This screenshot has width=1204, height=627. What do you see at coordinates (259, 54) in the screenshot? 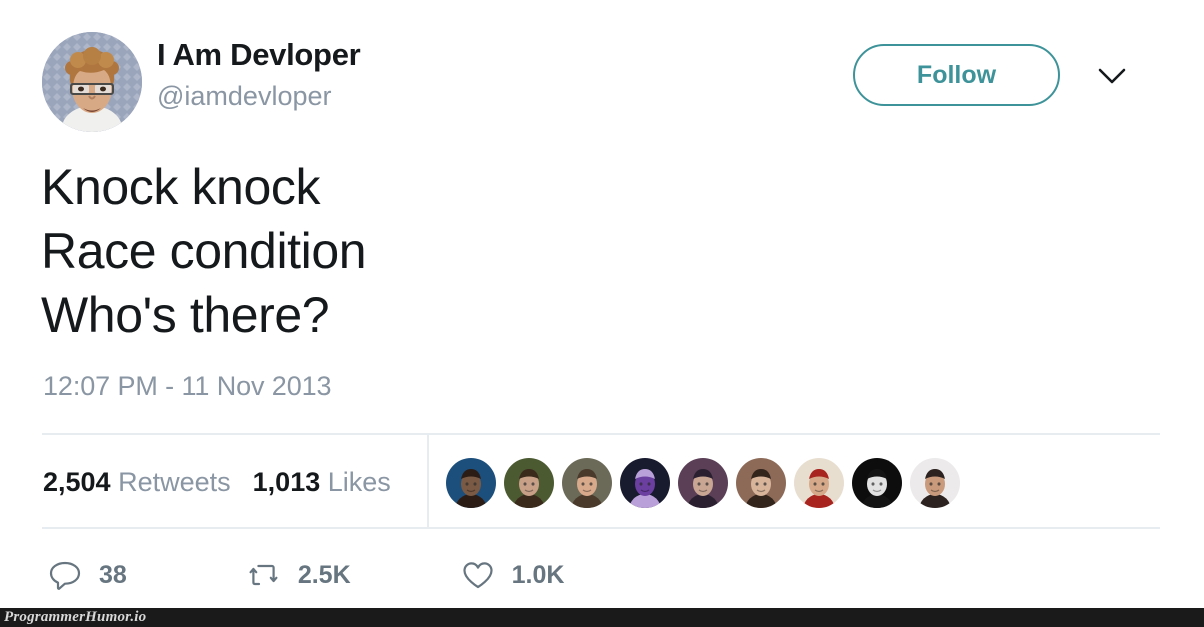
I see `display-name: I Am Devloper` at bounding box center [259, 54].